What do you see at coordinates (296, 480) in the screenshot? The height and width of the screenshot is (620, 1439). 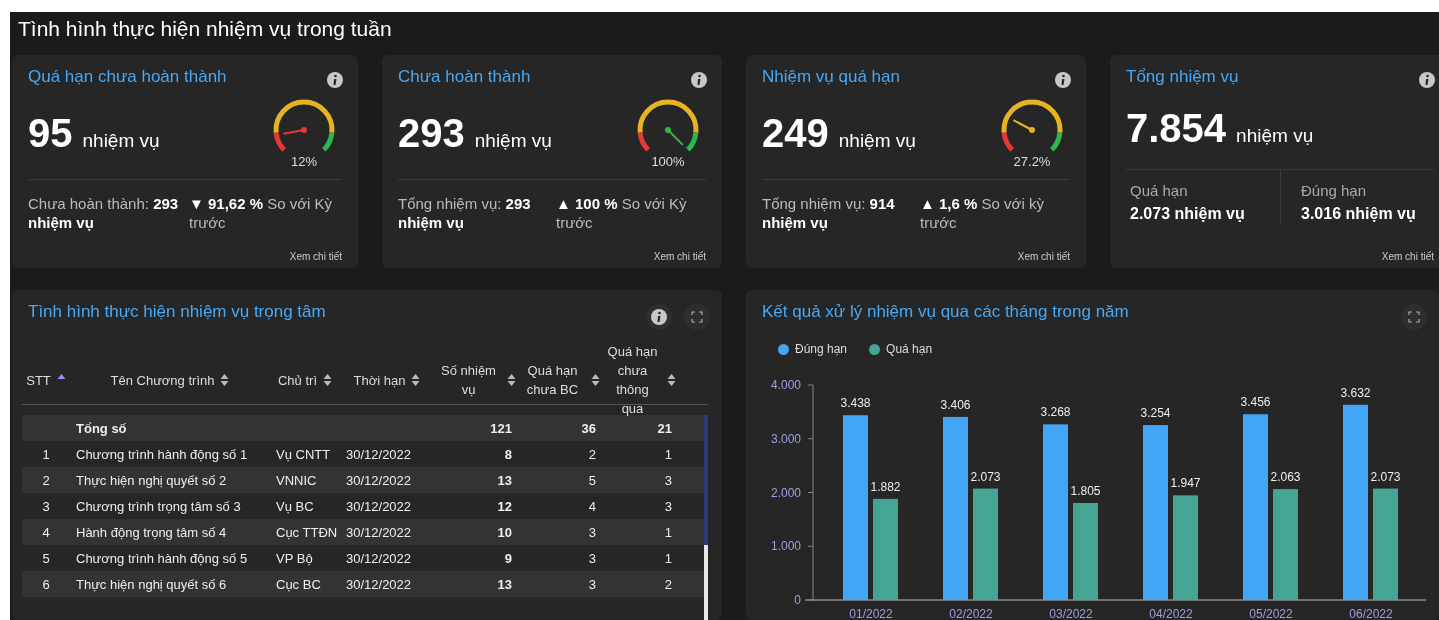 I see `table-cell-text: VNNIC` at bounding box center [296, 480].